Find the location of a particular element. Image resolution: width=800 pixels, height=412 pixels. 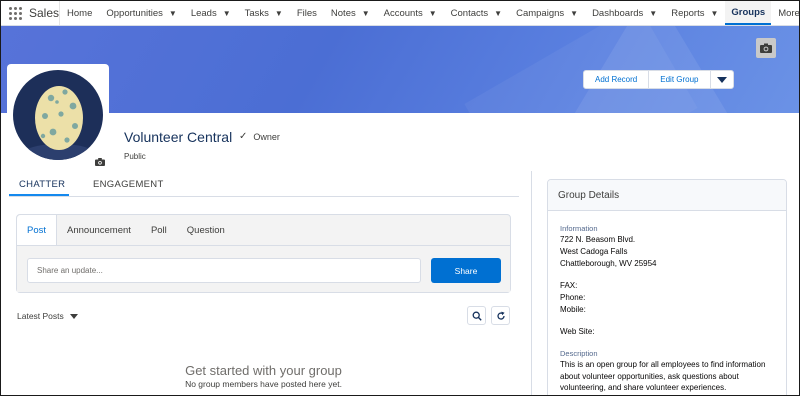

app-launcher: Sales is located at coordinates (31, 13).